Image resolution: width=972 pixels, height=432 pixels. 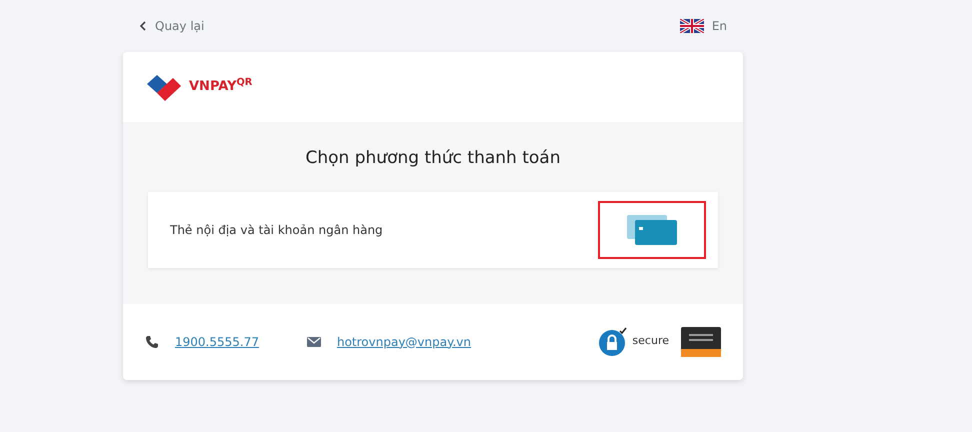 I want to click on back-chevron-icon, so click(x=143, y=26).